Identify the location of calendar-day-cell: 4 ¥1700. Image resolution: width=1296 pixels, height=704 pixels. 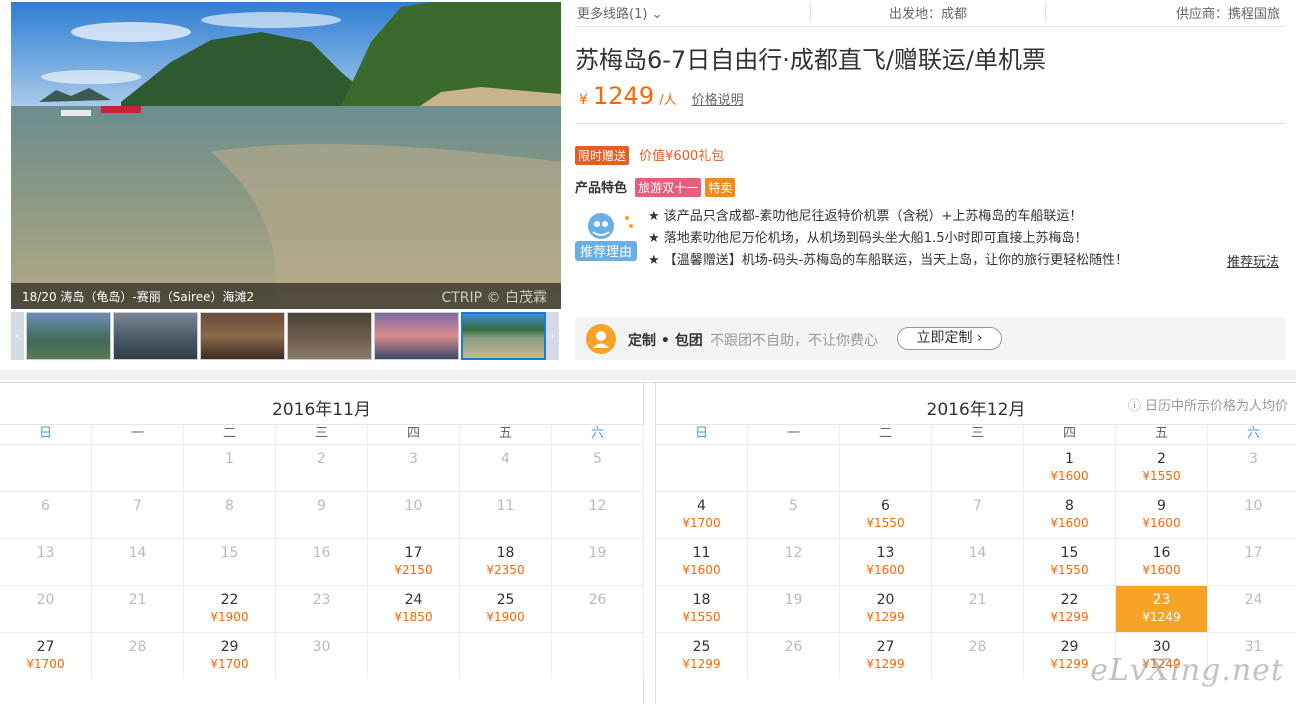
(702, 514).